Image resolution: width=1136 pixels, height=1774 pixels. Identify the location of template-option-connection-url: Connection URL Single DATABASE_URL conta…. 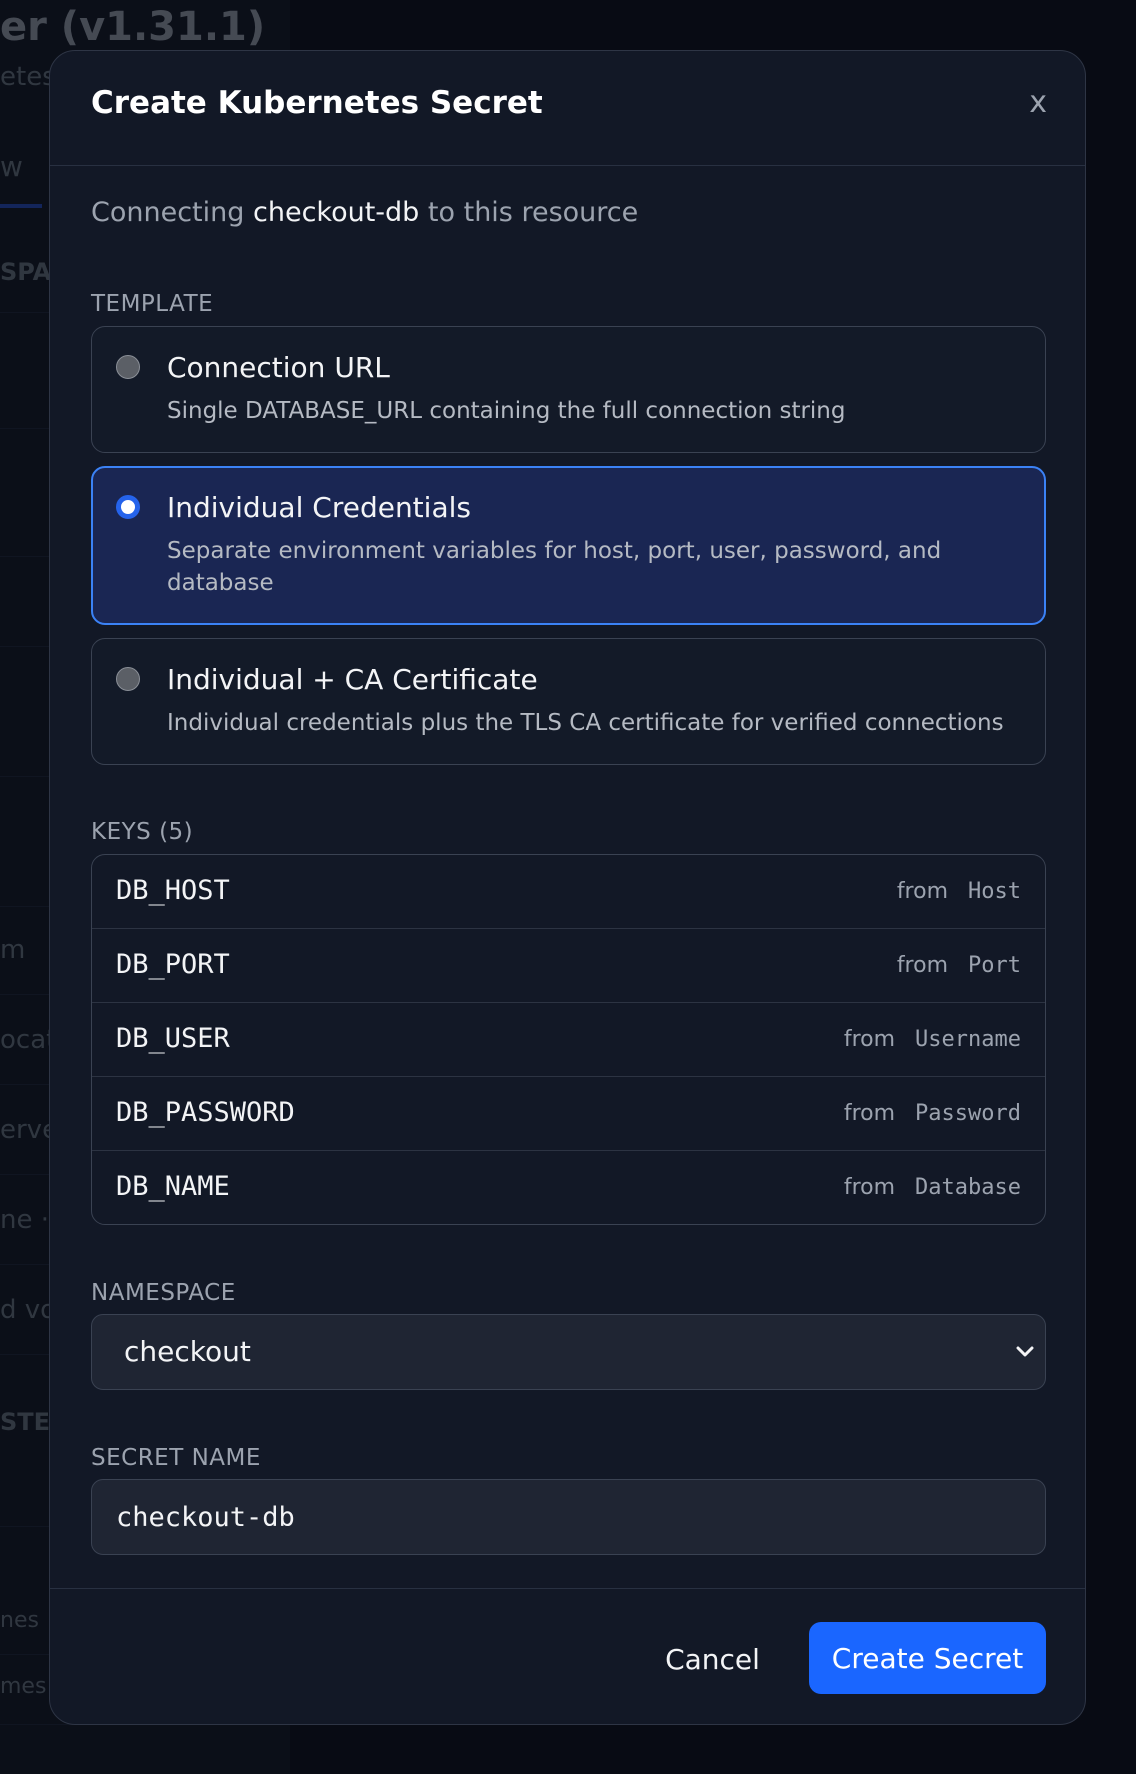
(568, 389).